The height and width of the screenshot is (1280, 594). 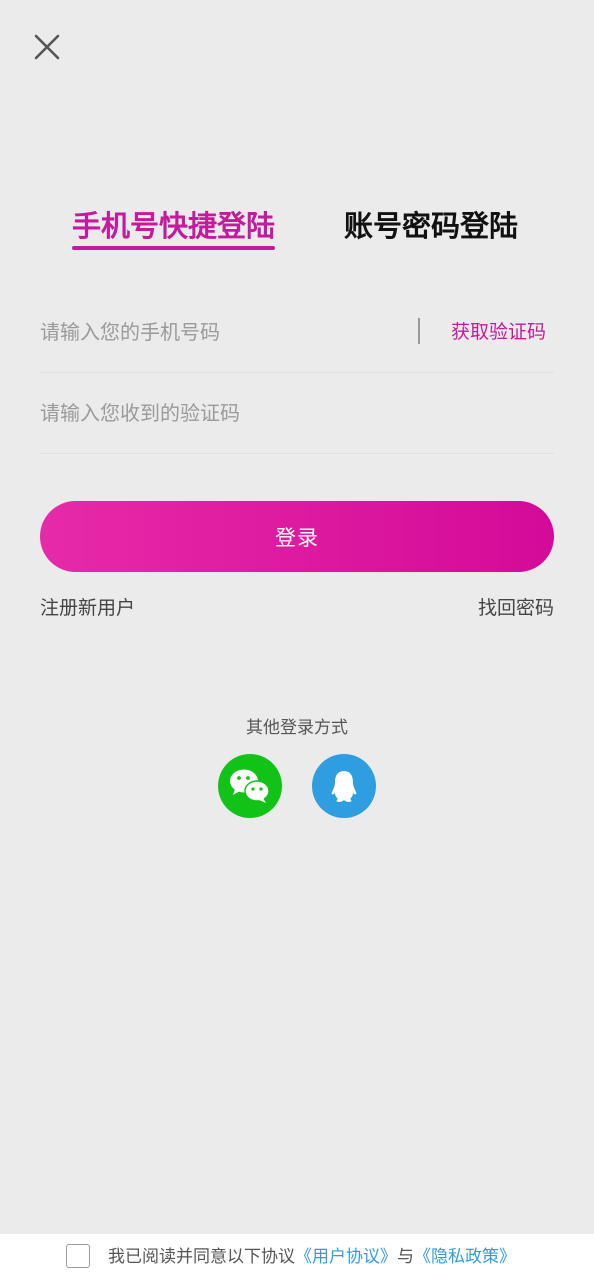 What do you see at coordinates (290, 413) in the screenshot?
I see `verification-code-input` at bounding box center [290, 413].